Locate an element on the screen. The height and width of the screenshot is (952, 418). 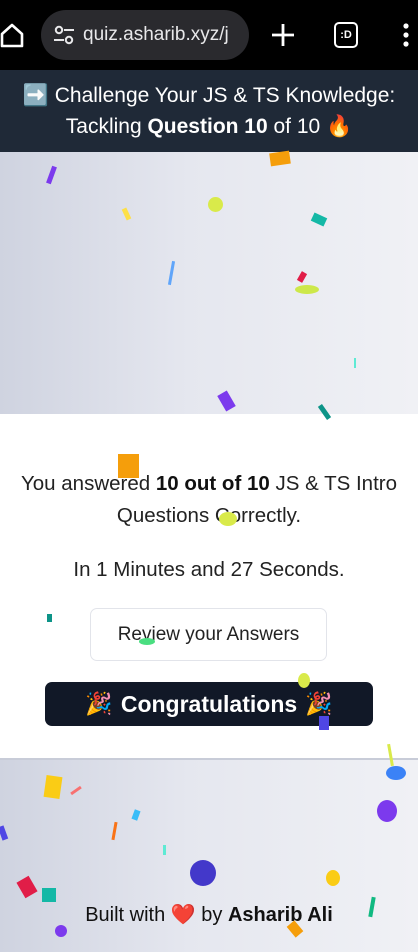
menu-icon is located at coordinates (406, 35).